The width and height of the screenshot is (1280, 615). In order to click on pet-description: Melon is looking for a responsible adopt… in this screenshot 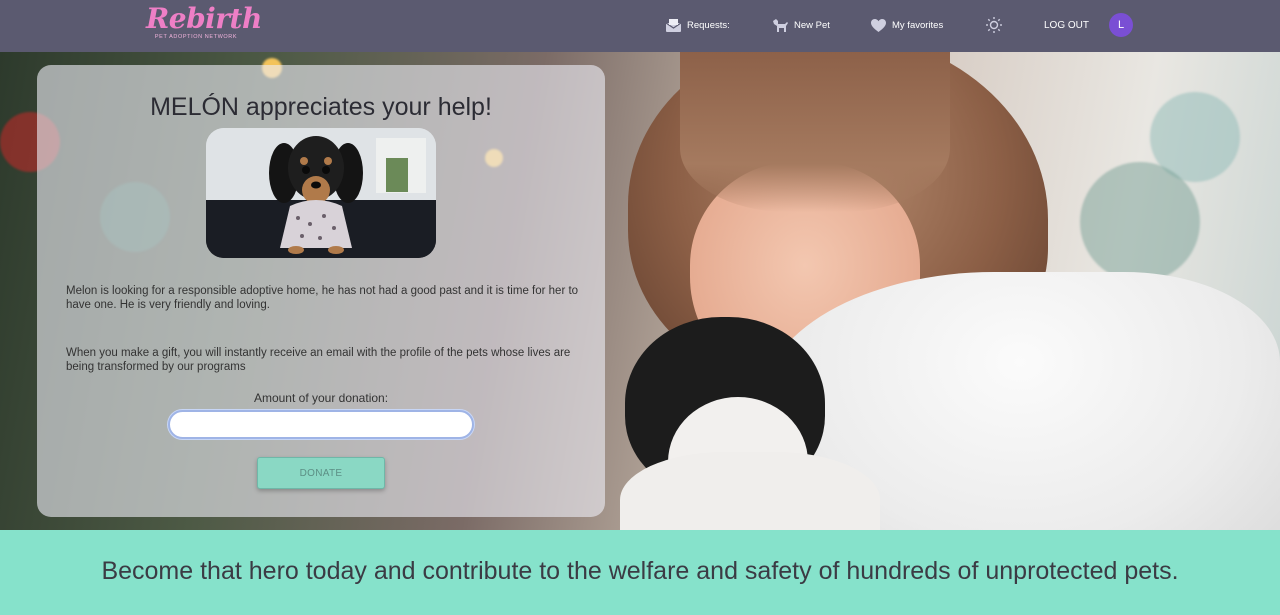, I will do `click(322, 298)`.